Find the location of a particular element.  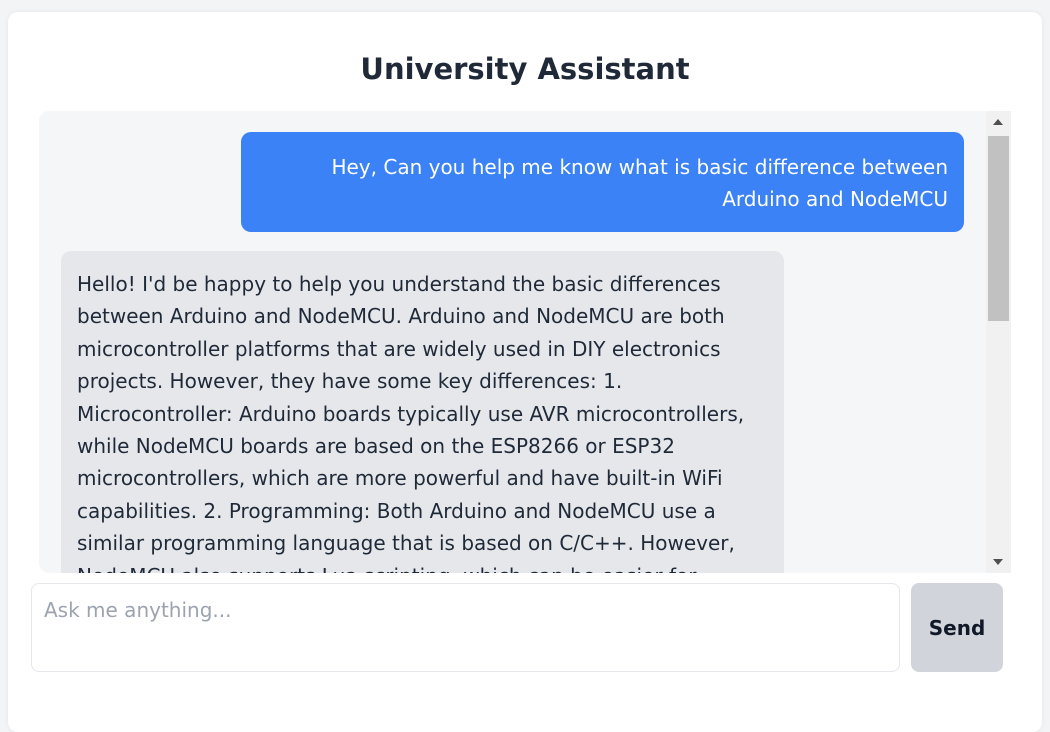

send-button: Send is located at coordinates (957, 627).